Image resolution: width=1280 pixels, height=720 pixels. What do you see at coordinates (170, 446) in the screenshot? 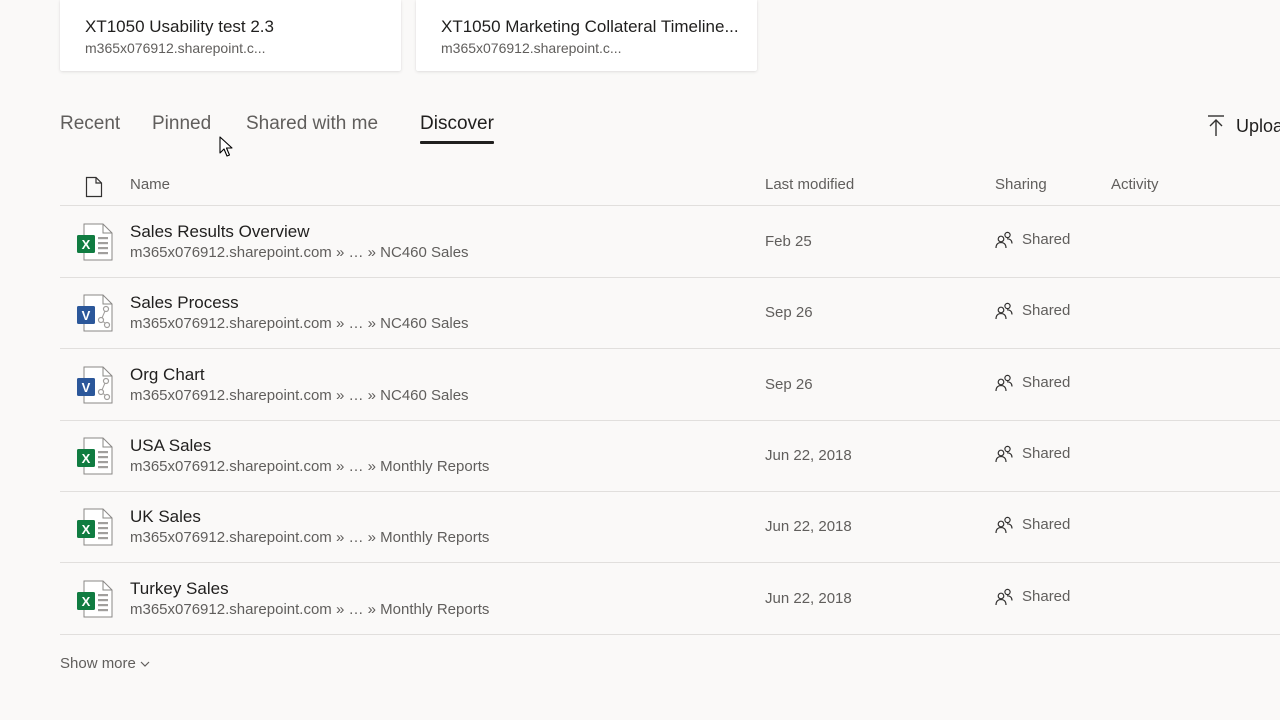
I see `file-name-link: USA Sales` at bounding box center [170, 446].